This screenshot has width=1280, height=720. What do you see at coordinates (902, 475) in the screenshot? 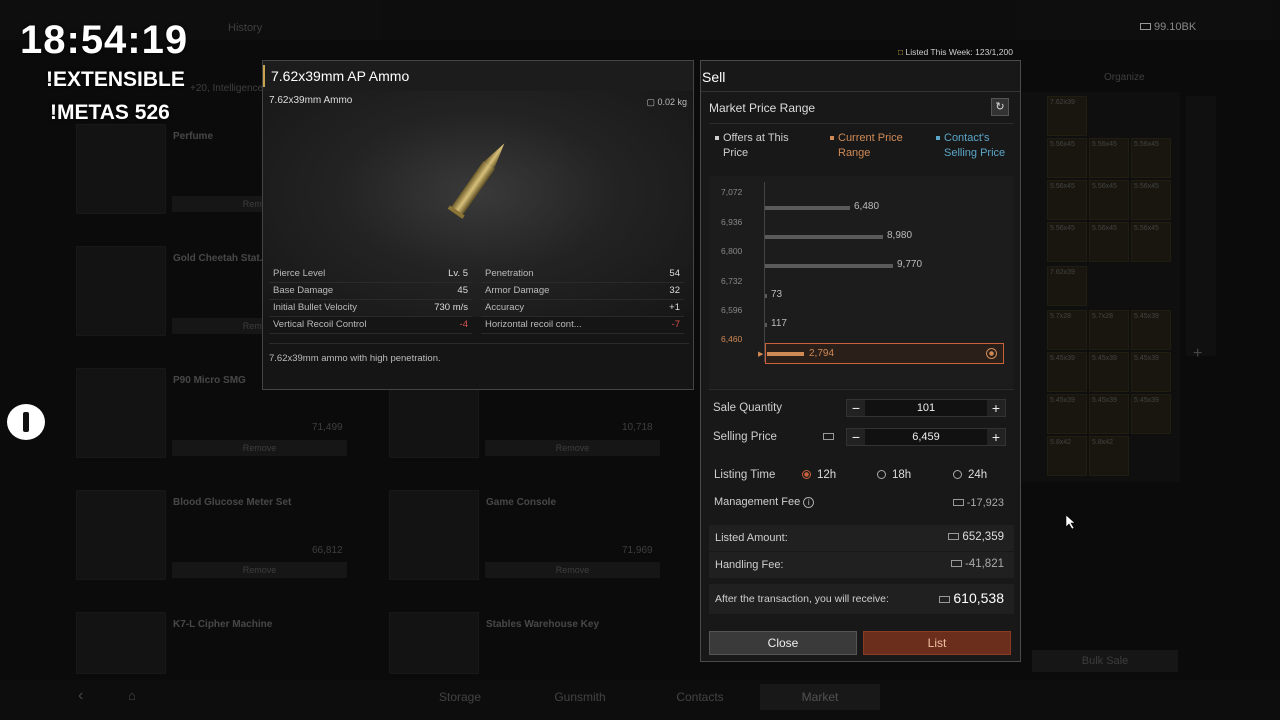
I see `radio-label: 18h` at bounding box center [902, 475].